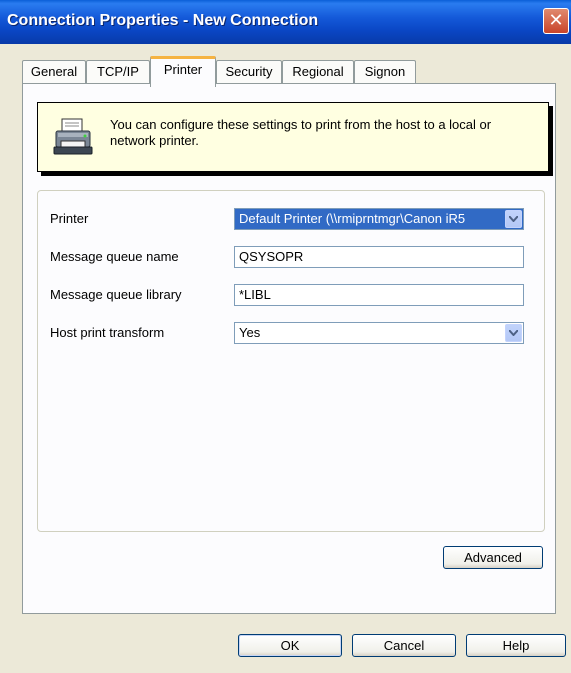 The image size is (571, 673). Describe the element at coordinates (318, 71) in the screenshot. I see `tab-regional: Regional` at that location.